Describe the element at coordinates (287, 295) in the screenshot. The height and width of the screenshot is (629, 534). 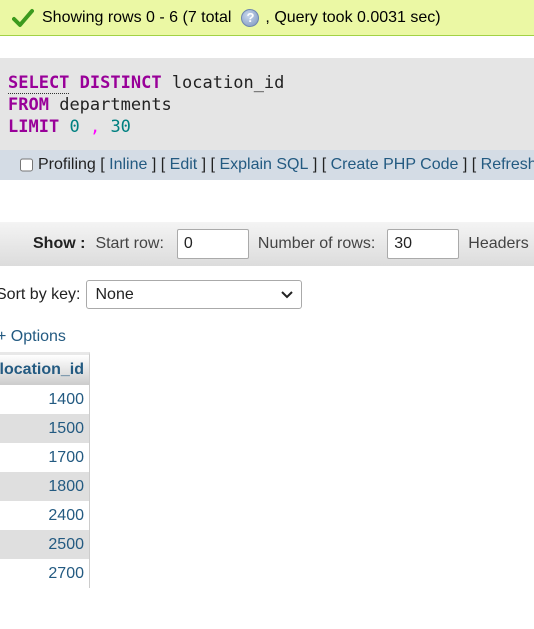
I see `chevron-down-icon` at that location.